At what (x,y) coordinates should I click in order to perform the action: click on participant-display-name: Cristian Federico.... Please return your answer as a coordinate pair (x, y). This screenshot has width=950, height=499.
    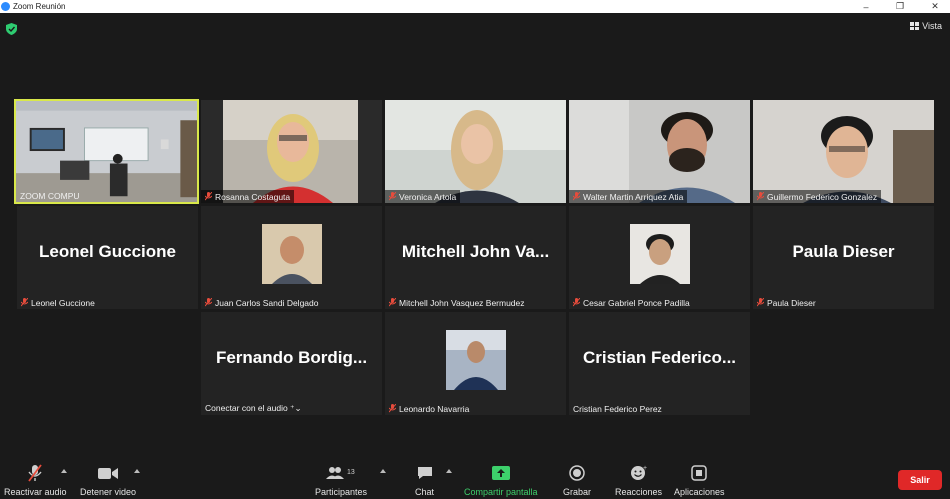
    Looking at the image, I should click on (659, 357).